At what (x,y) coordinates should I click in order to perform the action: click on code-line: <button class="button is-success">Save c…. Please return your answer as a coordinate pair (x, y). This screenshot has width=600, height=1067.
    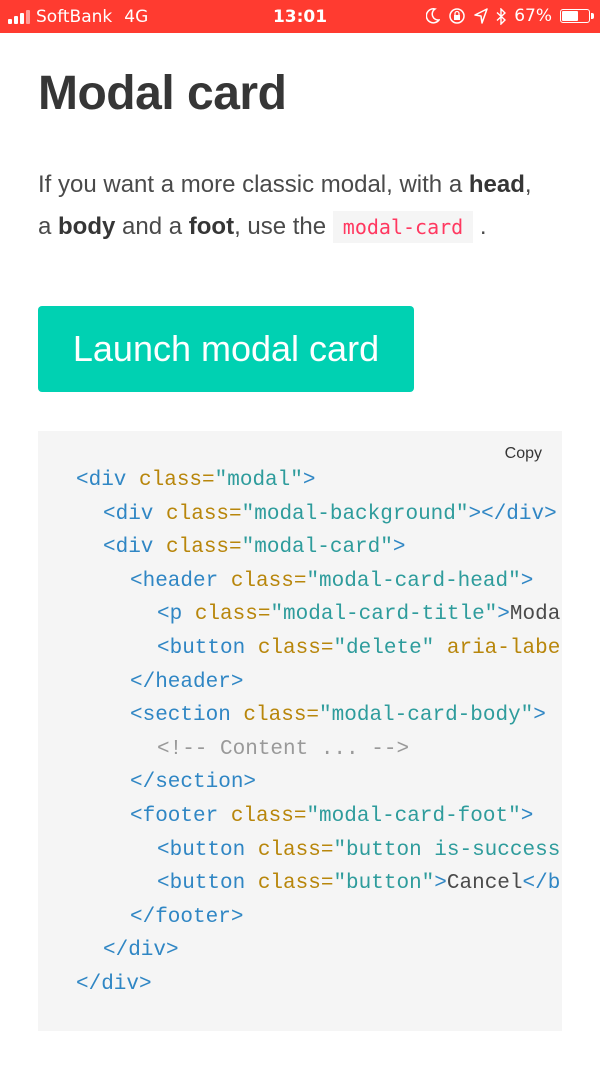
    Looking at the image, I should click on (319, 851).